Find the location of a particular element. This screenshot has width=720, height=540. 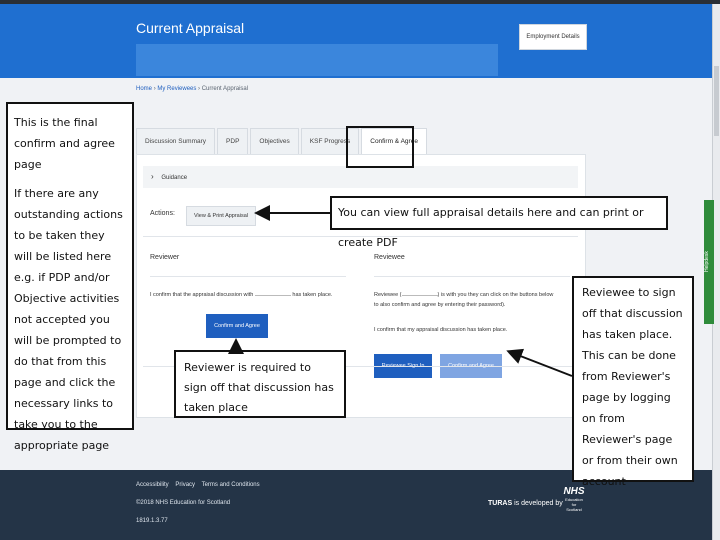

guidance-toggle: › Guidance is located at coordinates (360, 177).